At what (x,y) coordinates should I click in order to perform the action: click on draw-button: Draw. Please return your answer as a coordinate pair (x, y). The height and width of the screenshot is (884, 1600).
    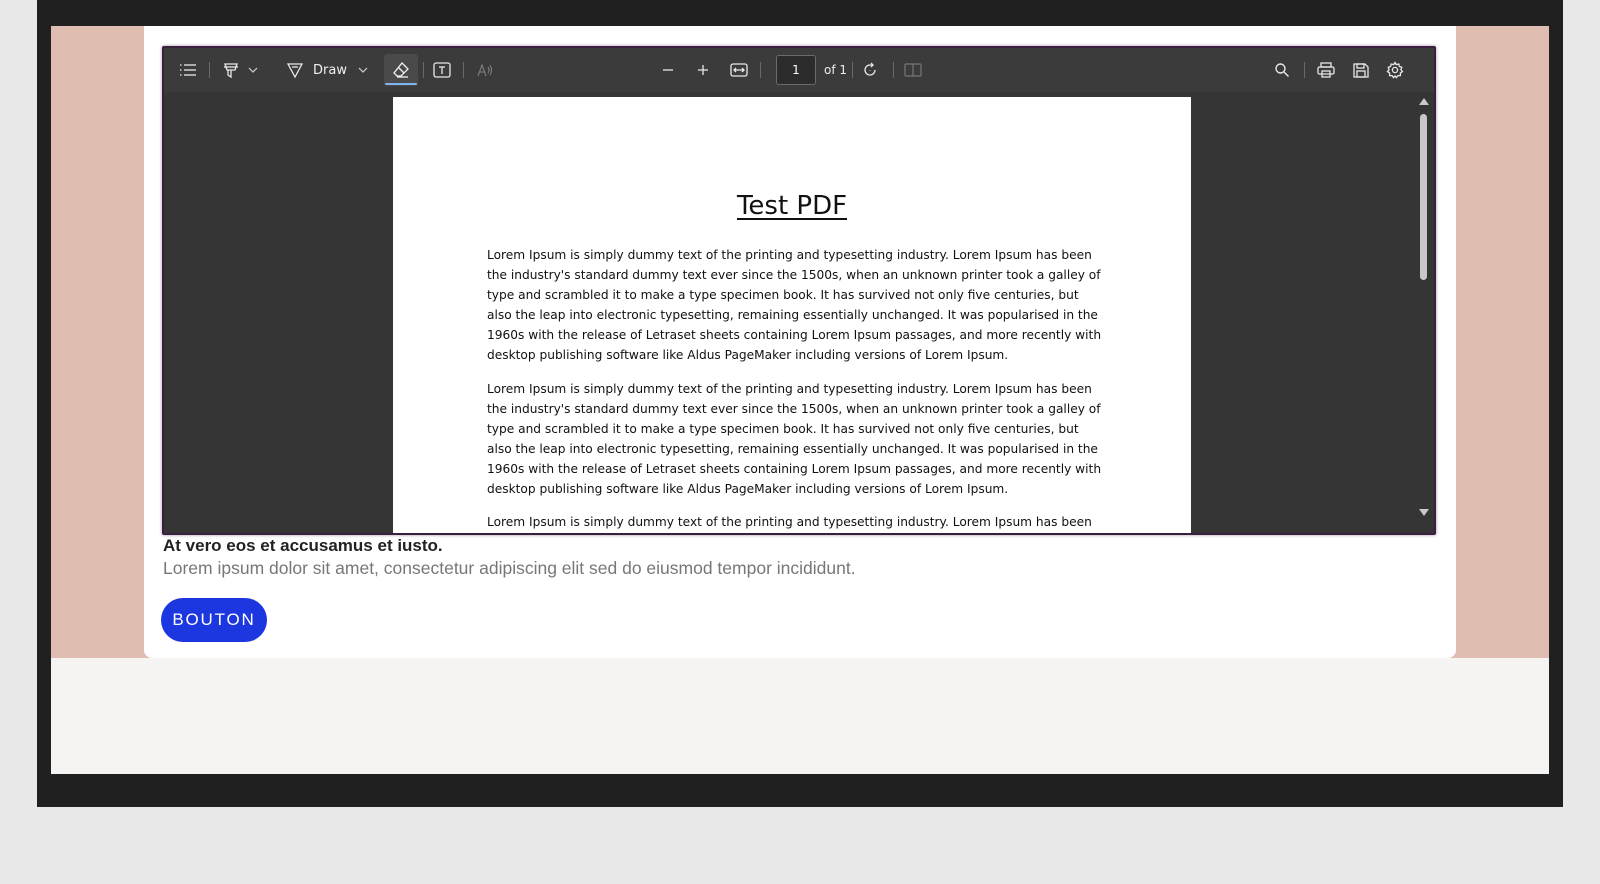
    Looking at the image, I should click on (330, 70).